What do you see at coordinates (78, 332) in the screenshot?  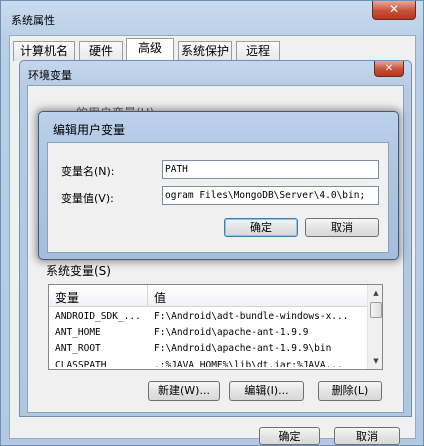 I see `variable-name: ANT_HOME` at bounding box center [78, 332].